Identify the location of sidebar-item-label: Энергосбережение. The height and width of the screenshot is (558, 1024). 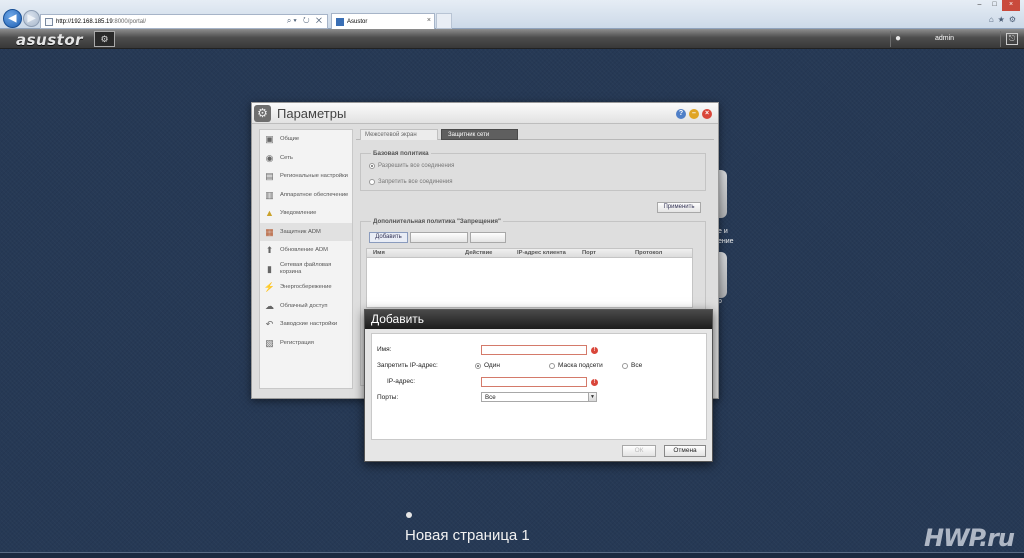
(306, 287).